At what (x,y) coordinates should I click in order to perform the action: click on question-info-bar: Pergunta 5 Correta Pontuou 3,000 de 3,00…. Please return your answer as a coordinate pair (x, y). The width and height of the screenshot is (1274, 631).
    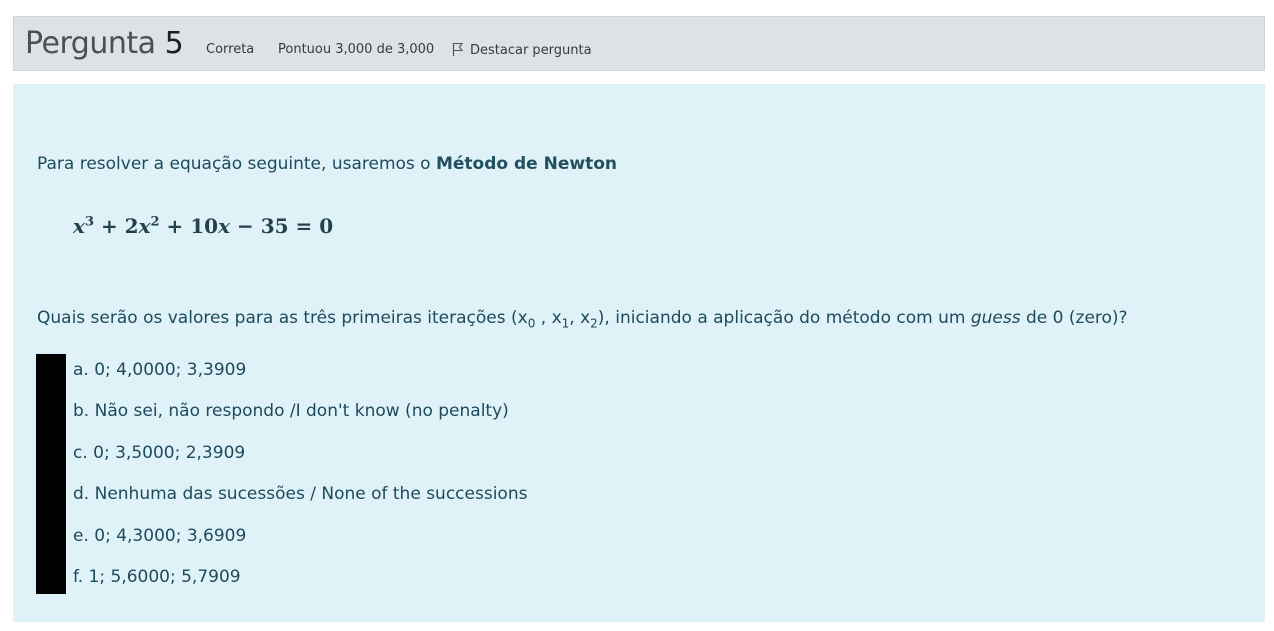
    Looking at the image, I should click on (639, 43).